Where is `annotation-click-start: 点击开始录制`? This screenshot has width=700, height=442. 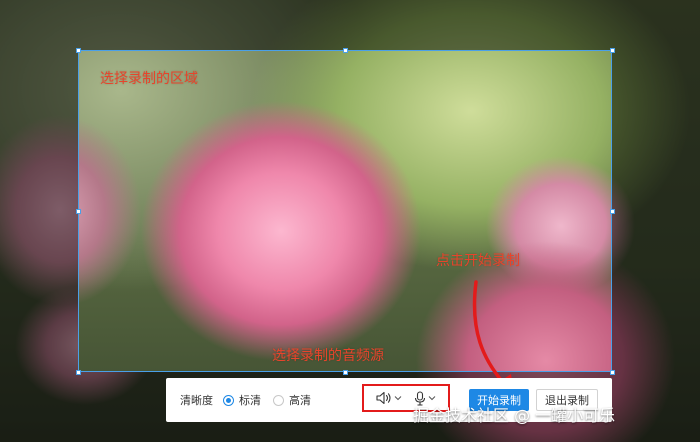 annotation-click-start: 点击开始录制 is located at coordinates (478, 261).